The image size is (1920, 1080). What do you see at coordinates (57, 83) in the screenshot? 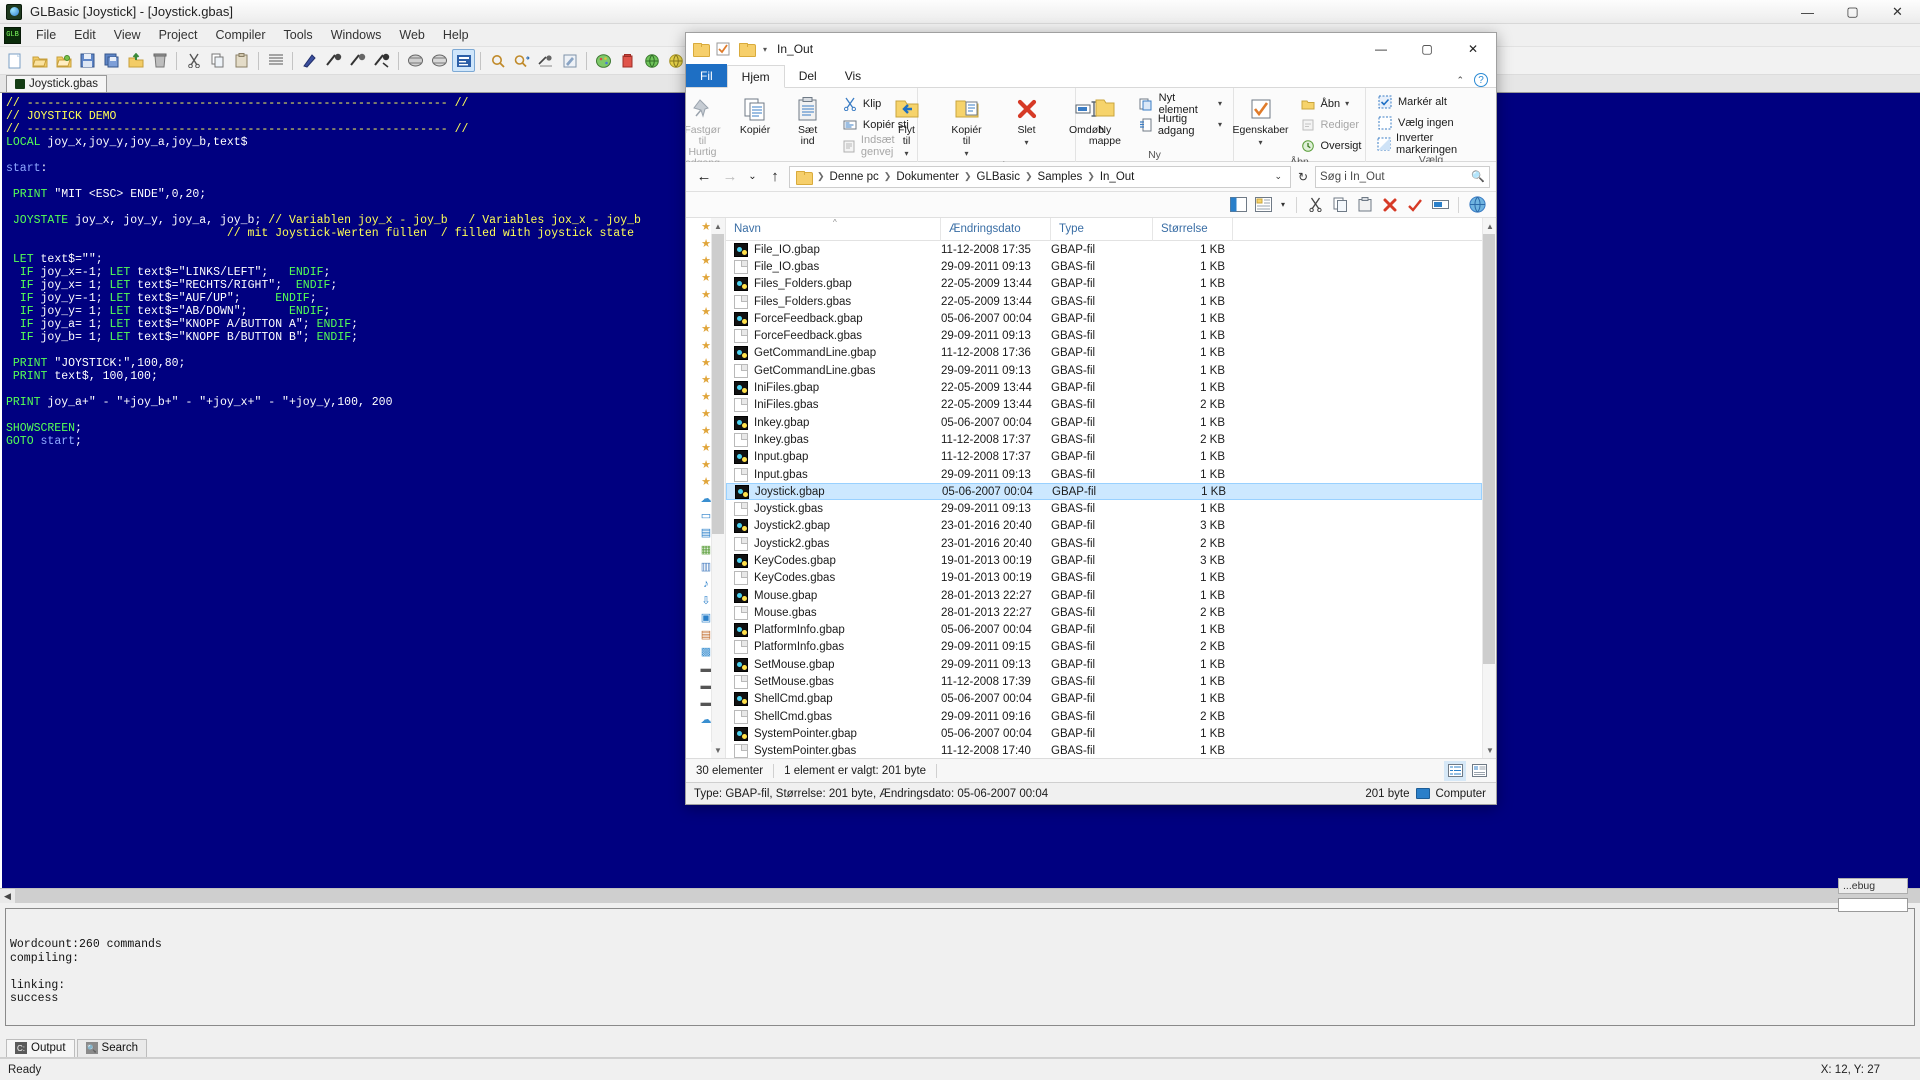
I see `tab-joystick-gbas: Joystick.gbas` at bounding box center [57, 83].